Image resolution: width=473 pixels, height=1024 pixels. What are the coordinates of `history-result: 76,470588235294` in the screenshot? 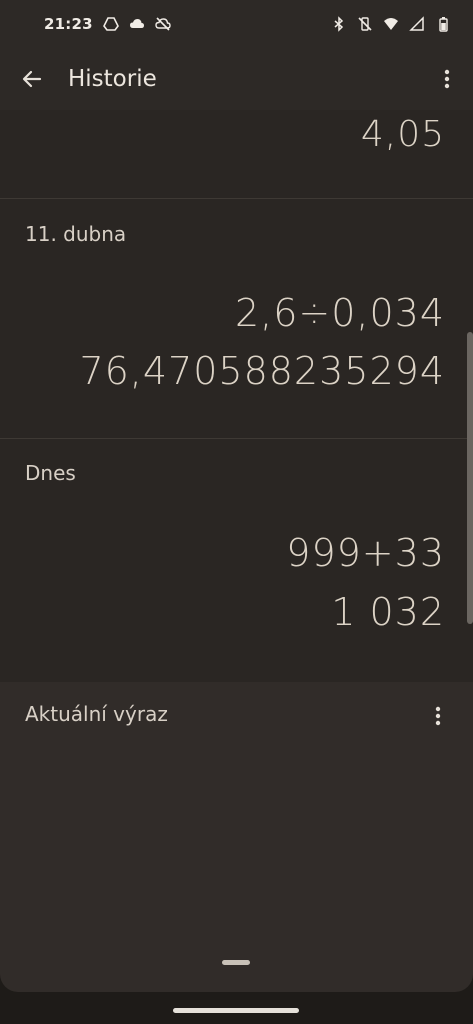 It's located at (262, 371).